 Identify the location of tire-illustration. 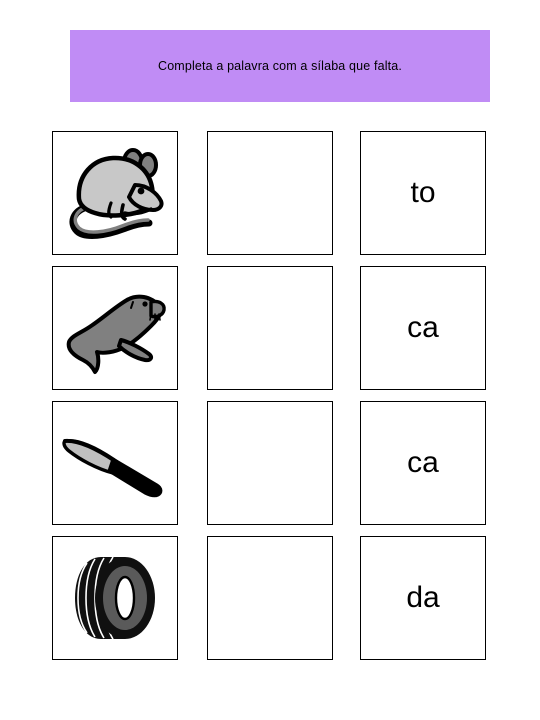
(115, 598).